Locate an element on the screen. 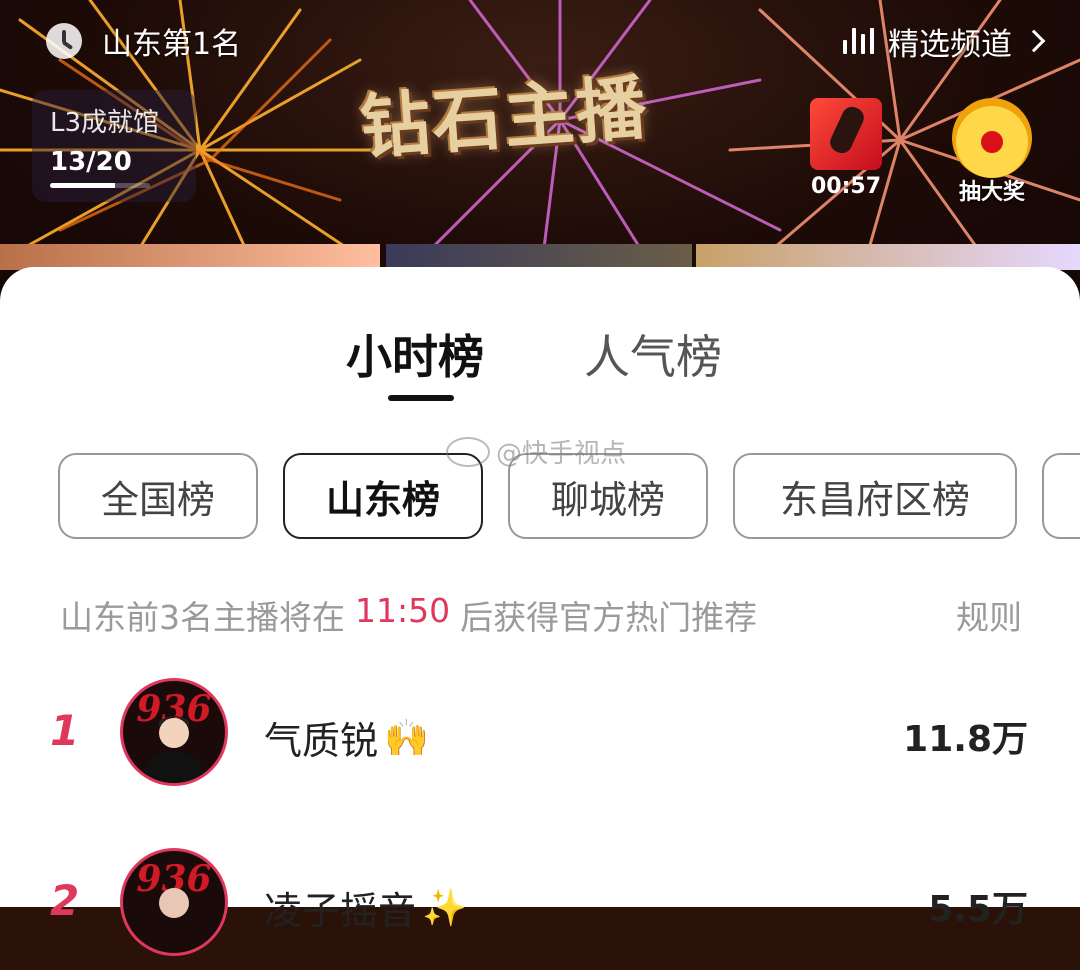 The height and width of the screenshot is (970, 1080). streamer-score: 5.5万 is located at coordinates (978, 909).